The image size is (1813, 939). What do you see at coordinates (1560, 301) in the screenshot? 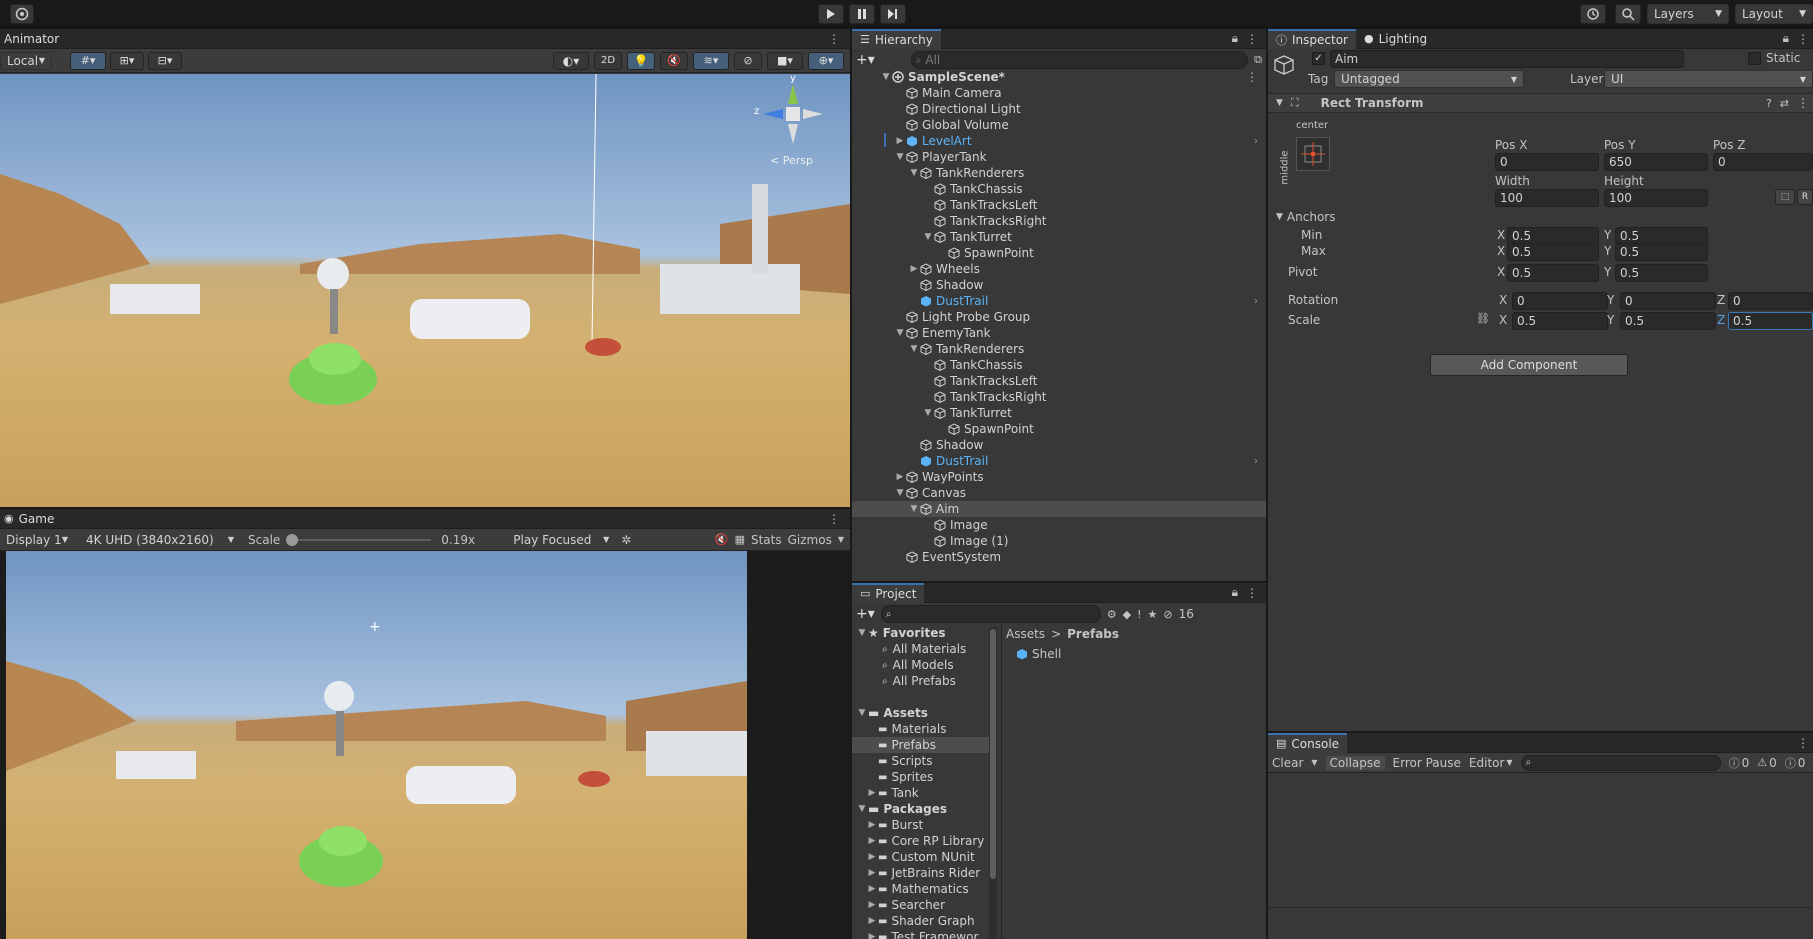
I see `rotation-x-field: 0` at bounding box center [1560, 301].